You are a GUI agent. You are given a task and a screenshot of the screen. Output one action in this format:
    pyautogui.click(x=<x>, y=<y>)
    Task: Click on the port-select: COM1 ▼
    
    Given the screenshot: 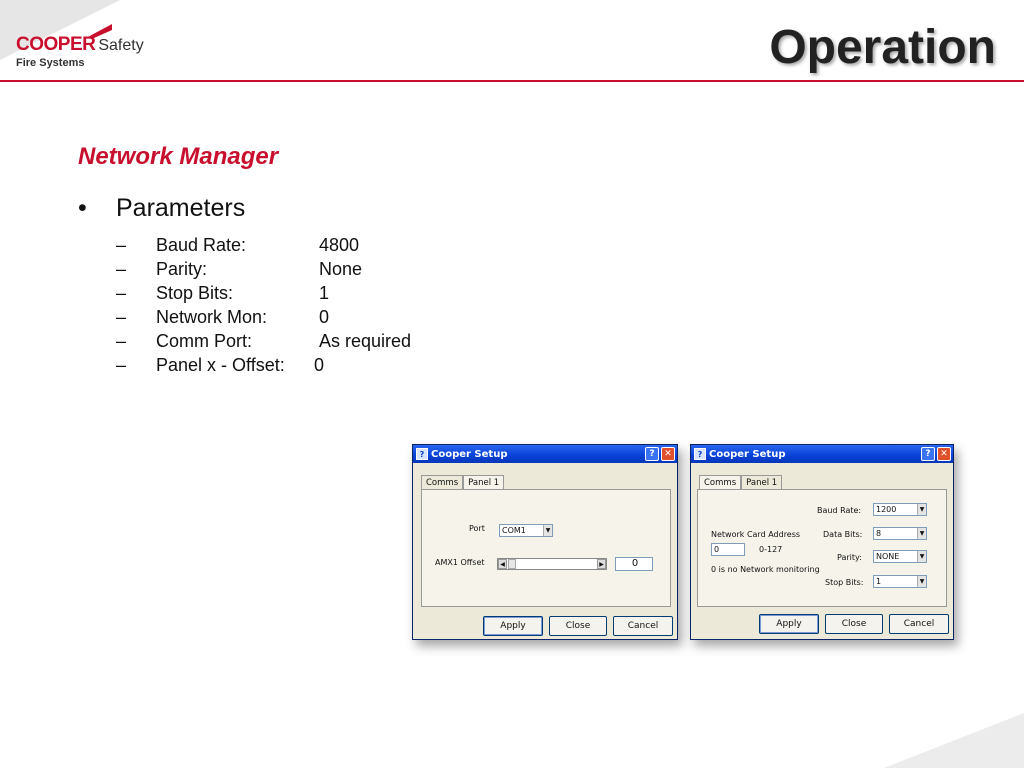 What is the action you would take?
    pyautogui.click(x=526, y=530)
    